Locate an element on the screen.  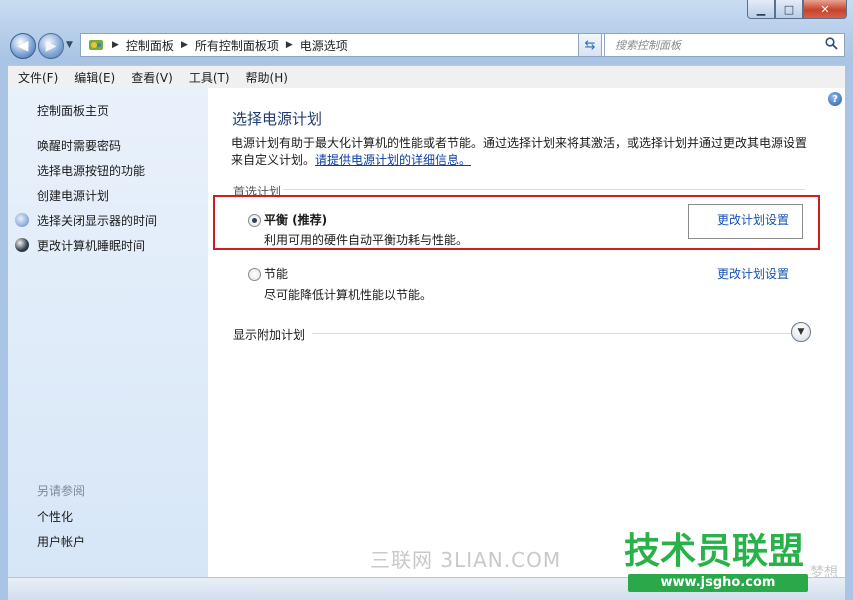
plan-power-saver-name: 节能 is located at coordinates (276, 273).